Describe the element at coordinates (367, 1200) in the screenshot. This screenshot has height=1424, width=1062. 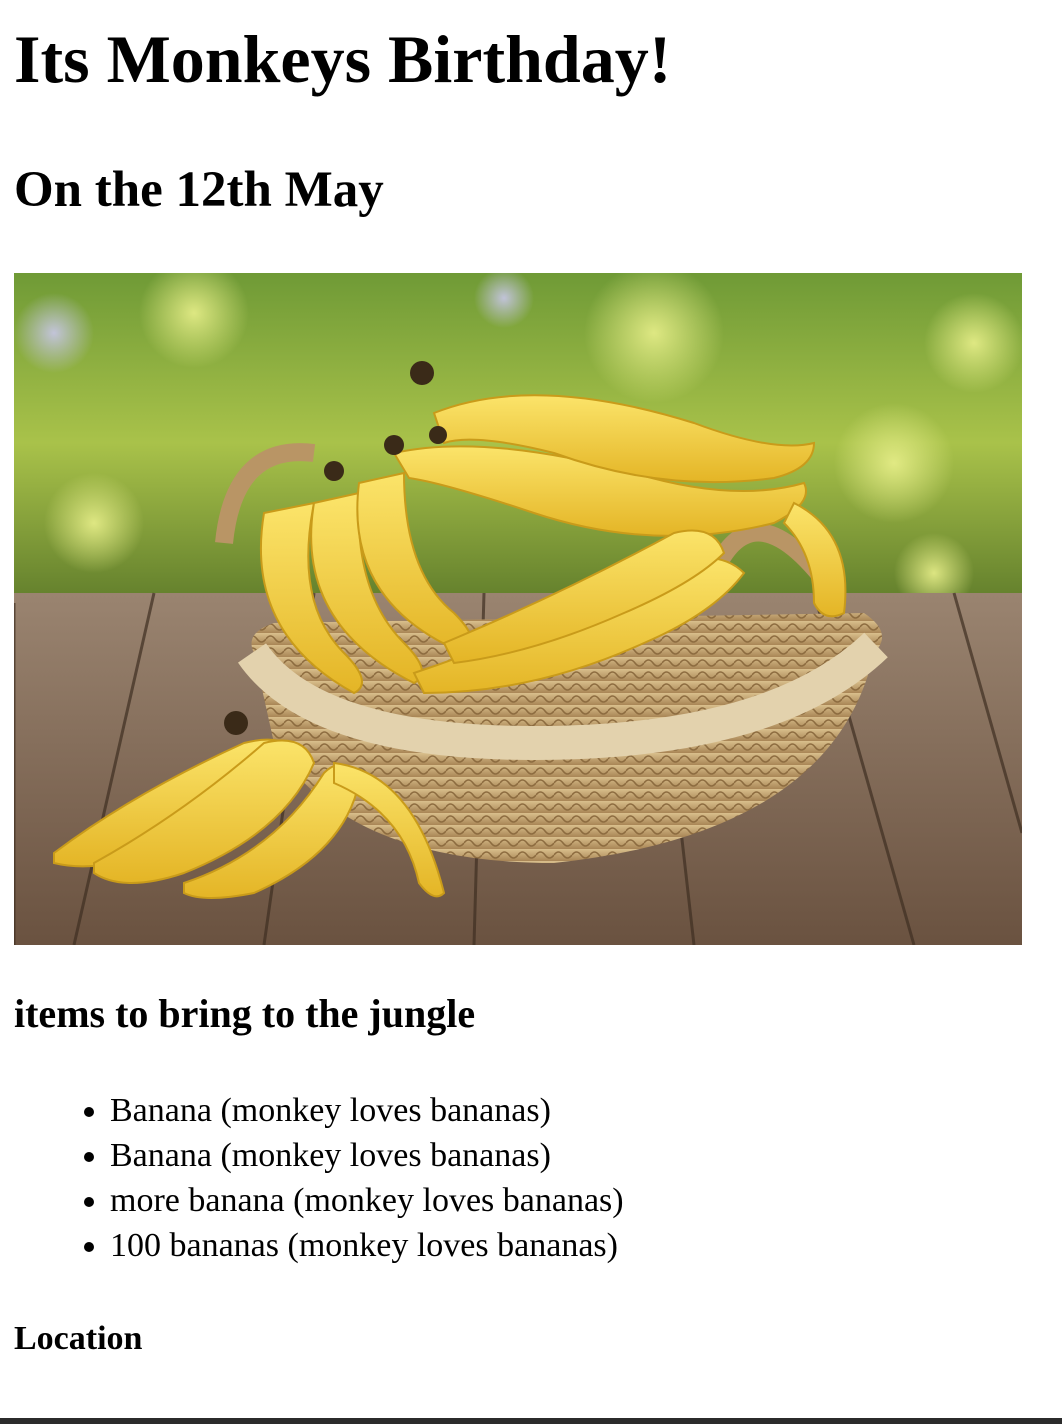
I see `list-item: more banana (monkey loves bananas)` at that location.